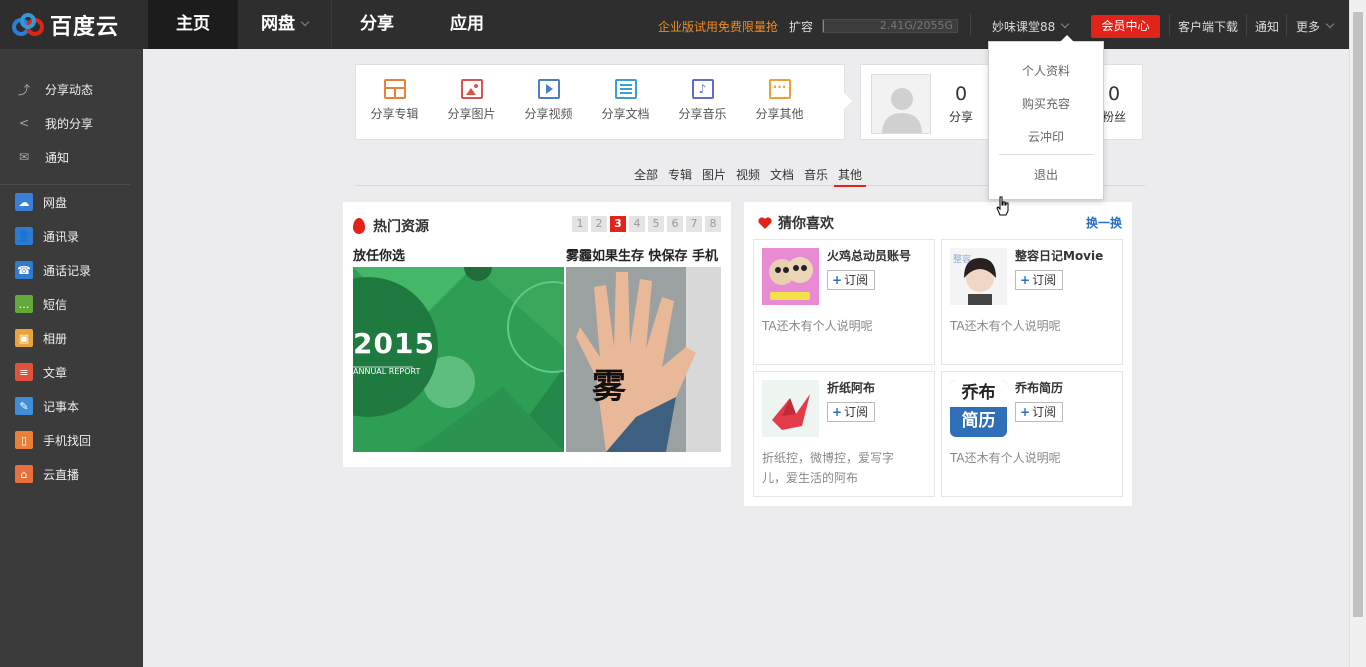 This screenshot has width=1366, height=667. Describe the element at coordinates (680, 176) in the screenshot. I see `tab-album: 专辑` at that location.